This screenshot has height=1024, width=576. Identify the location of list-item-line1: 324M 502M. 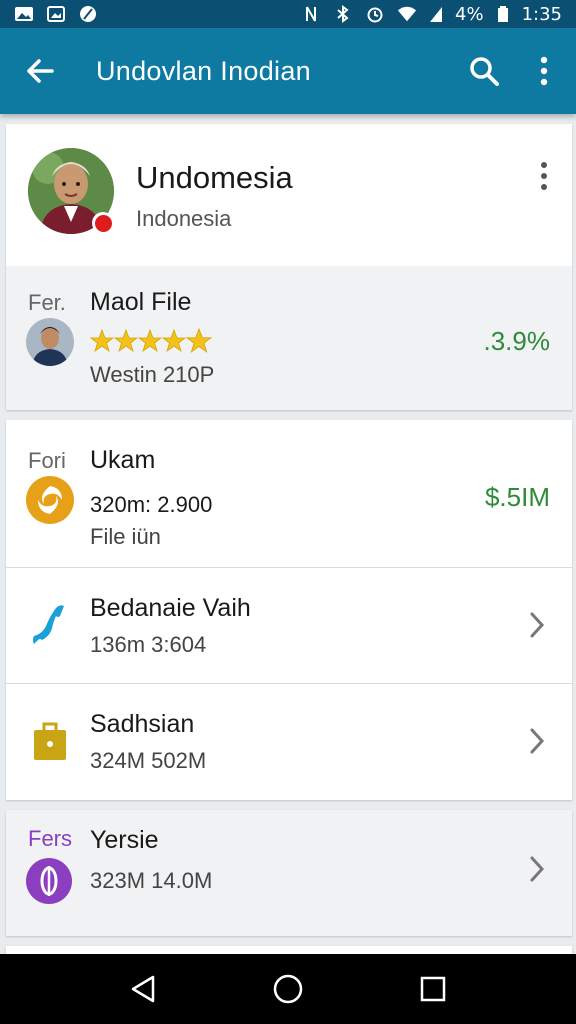
(148, 760).